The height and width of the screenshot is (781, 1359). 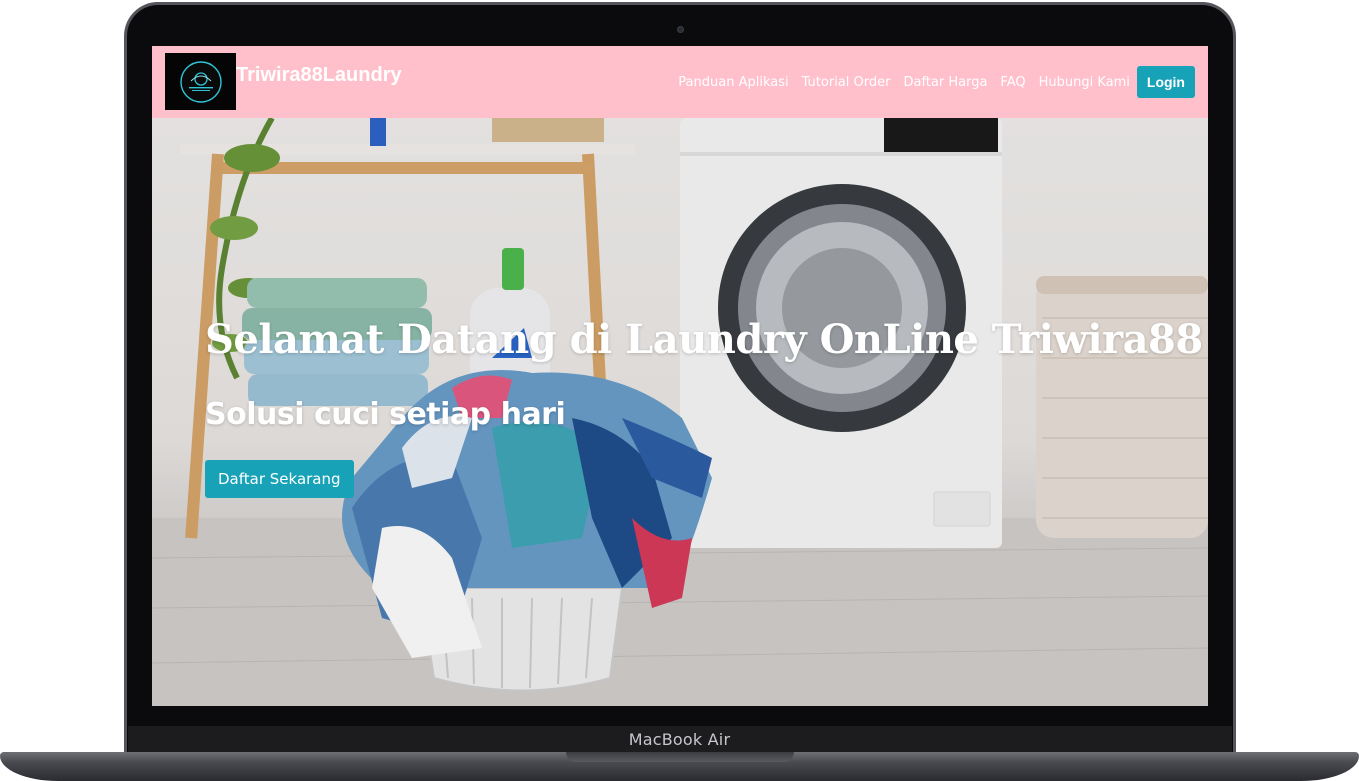 I want to click on nav-link-faq: FAQ, so click(x=1012, y=82).